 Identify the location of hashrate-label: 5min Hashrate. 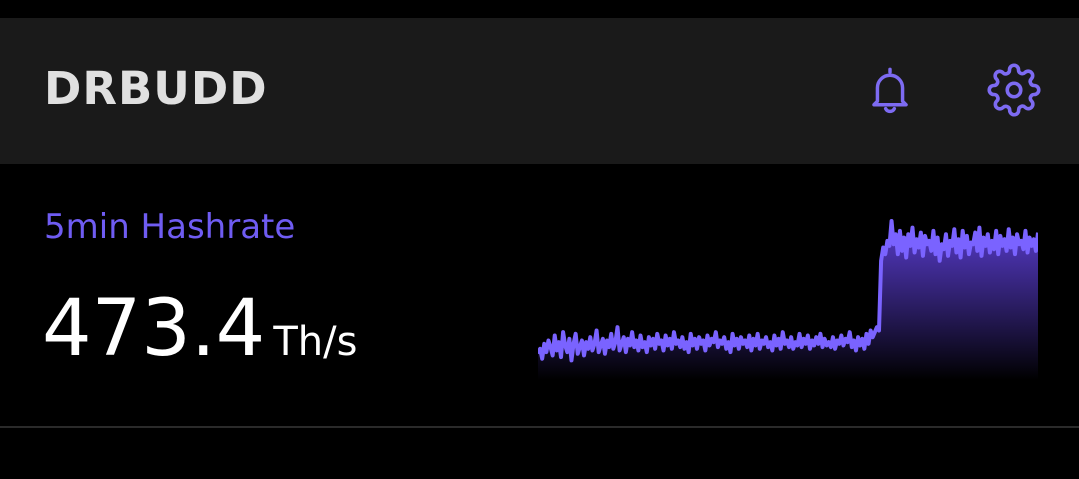
(170, 227).